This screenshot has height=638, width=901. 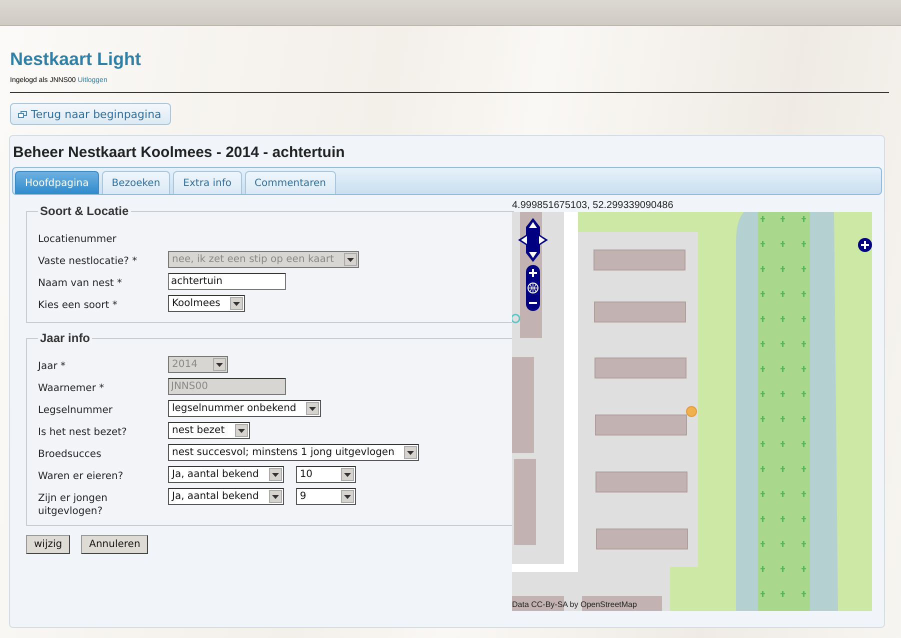 I want to click on app-title: Nestkaart Light, so click(x=76, y=59).